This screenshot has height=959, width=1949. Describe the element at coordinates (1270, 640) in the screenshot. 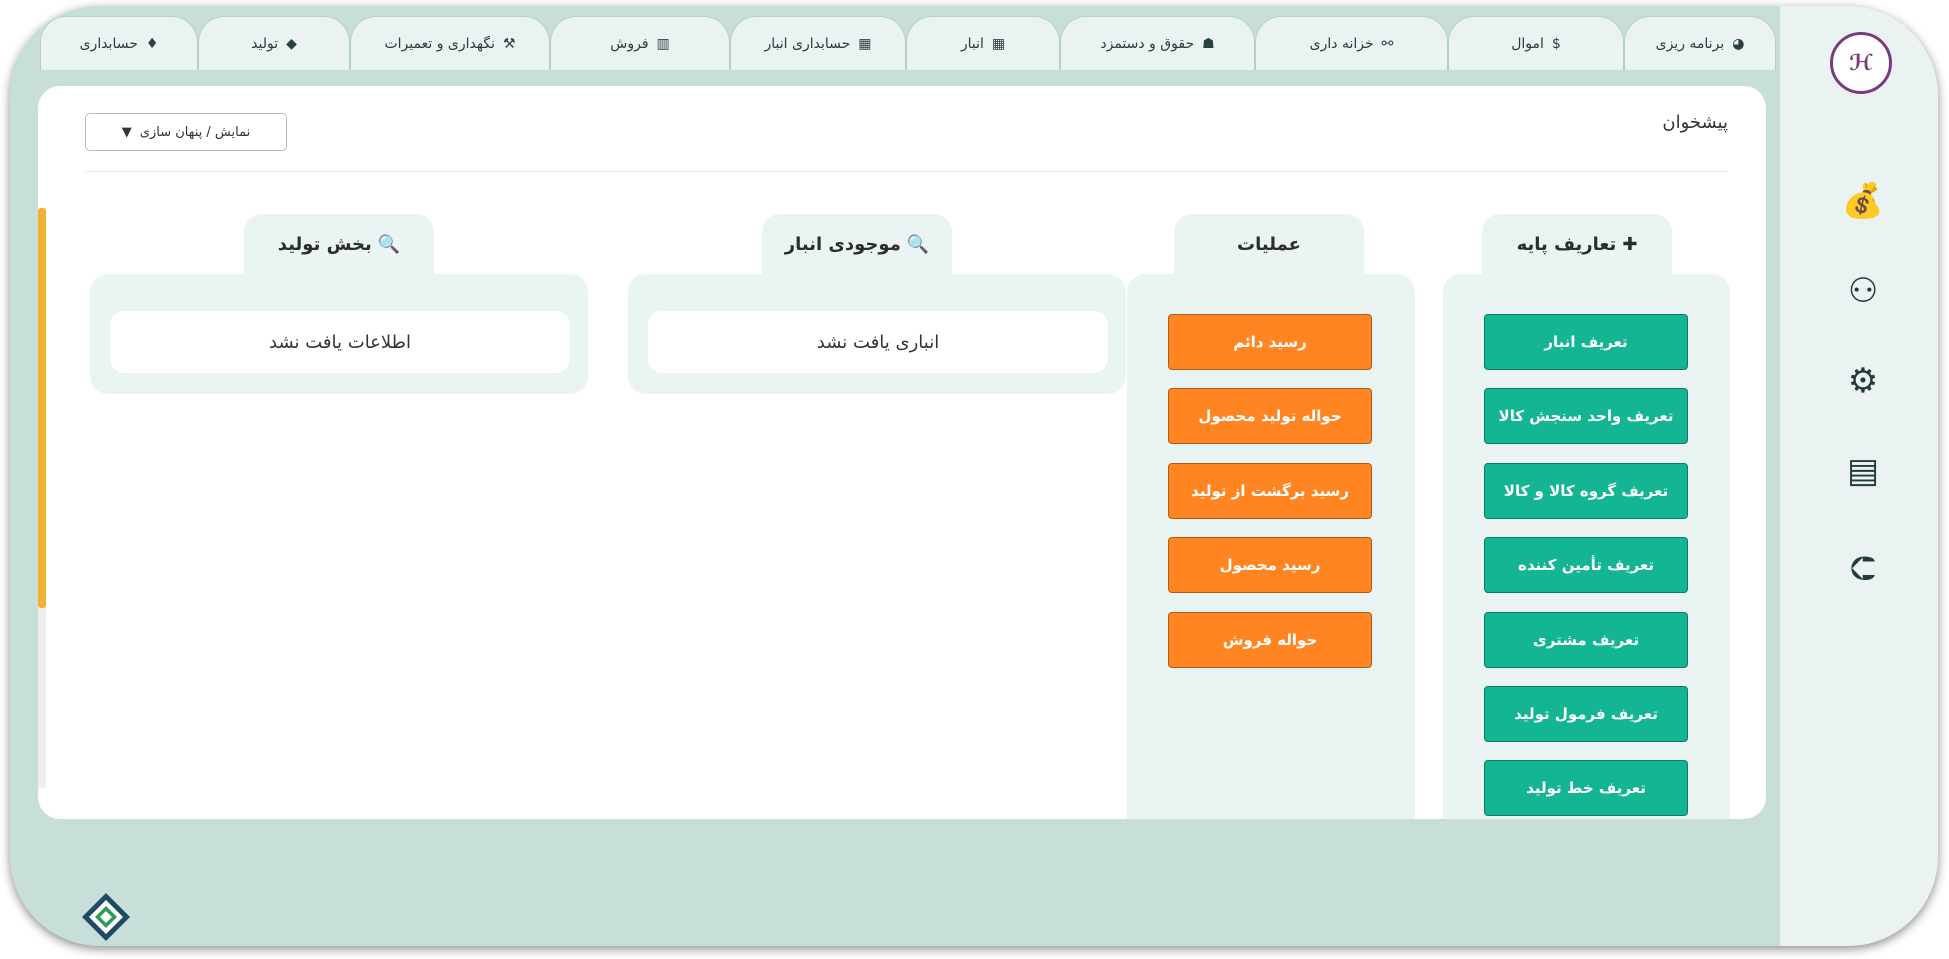

I see `sales-transfer-button: حواله فروش` at that location.